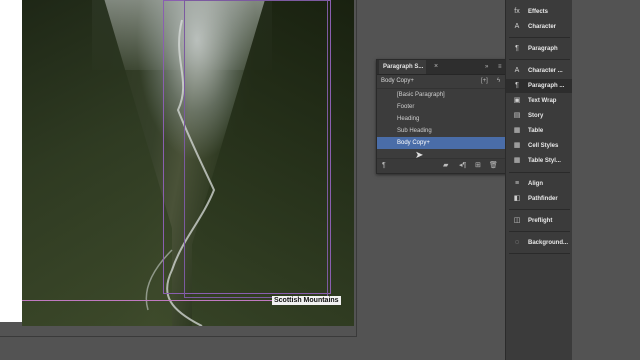  Describe the element at coordinates (543, 146) in the screenshot. I see `dock-item-label: Cell Styles` at that location.